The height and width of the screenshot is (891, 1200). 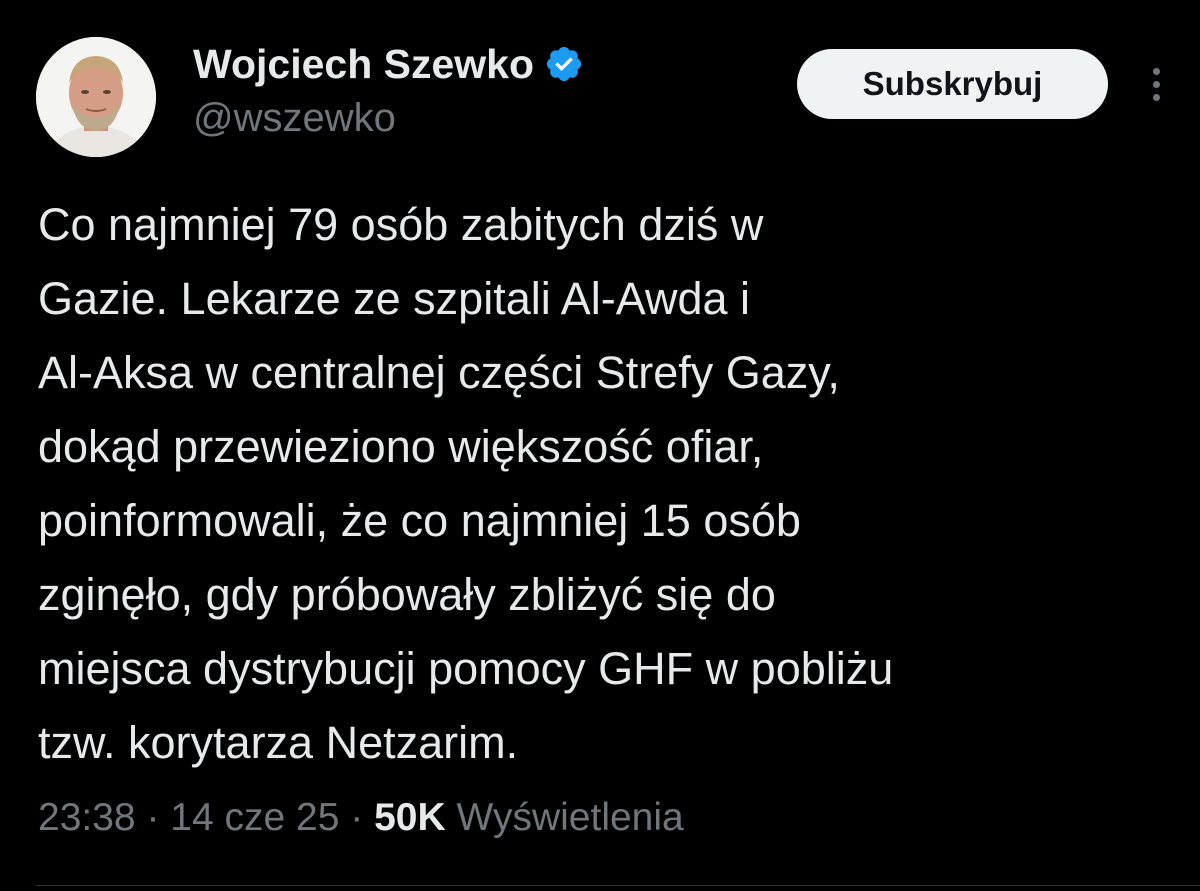 I want to click on author-name-row: Wojciech Szewko, so click(x=388, y=64).